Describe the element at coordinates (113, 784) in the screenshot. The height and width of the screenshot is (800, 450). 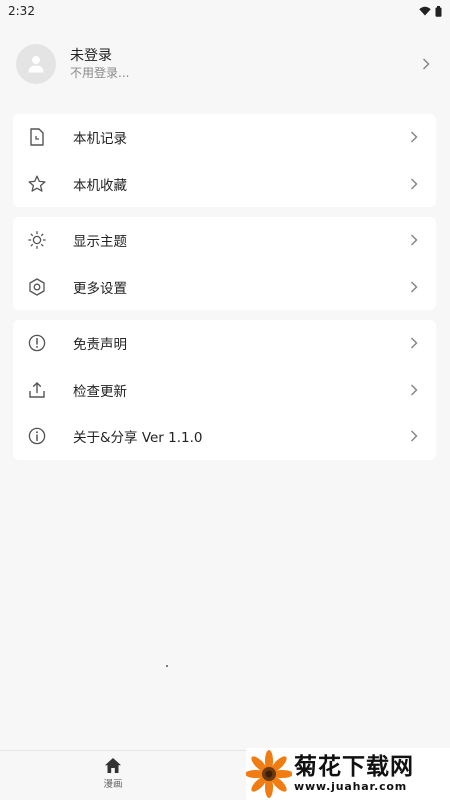
I see `nav-item-label: 漫画` at that location.